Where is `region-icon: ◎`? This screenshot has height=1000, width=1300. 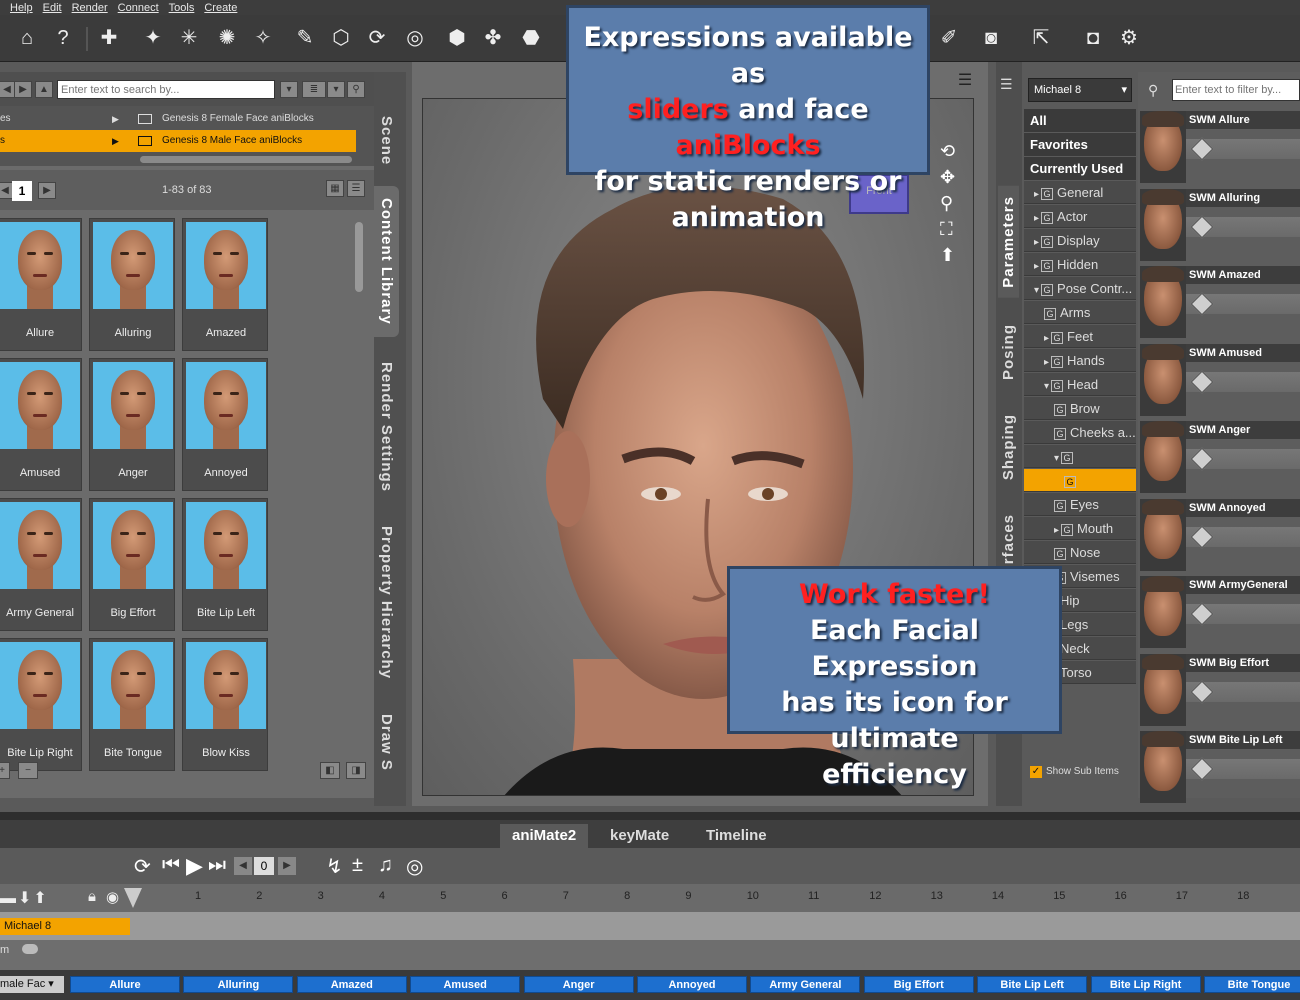 region-icon: ◎ is located at coordinates (415, 38).